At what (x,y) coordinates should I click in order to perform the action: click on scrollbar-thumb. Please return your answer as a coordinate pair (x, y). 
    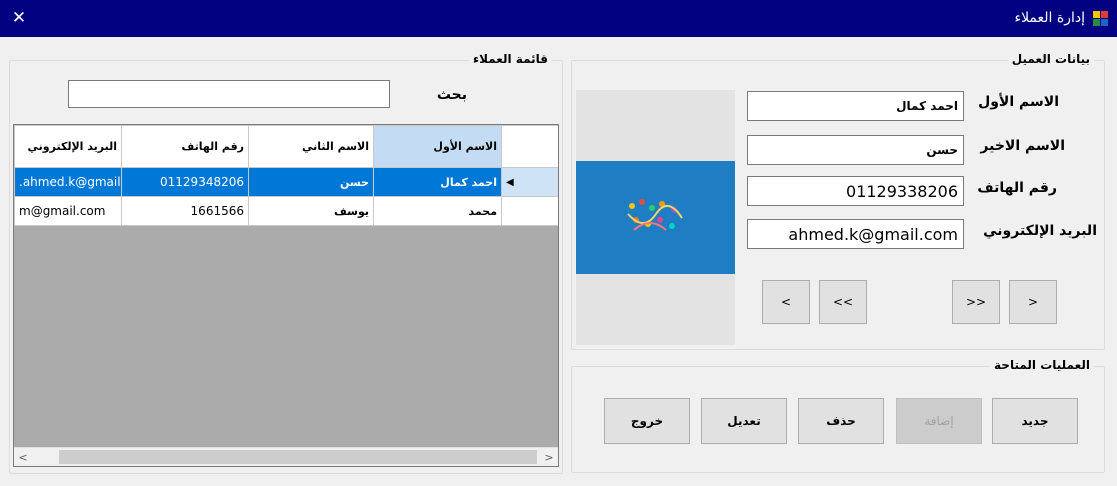
    Looking at the image, I should click on (298, 457).